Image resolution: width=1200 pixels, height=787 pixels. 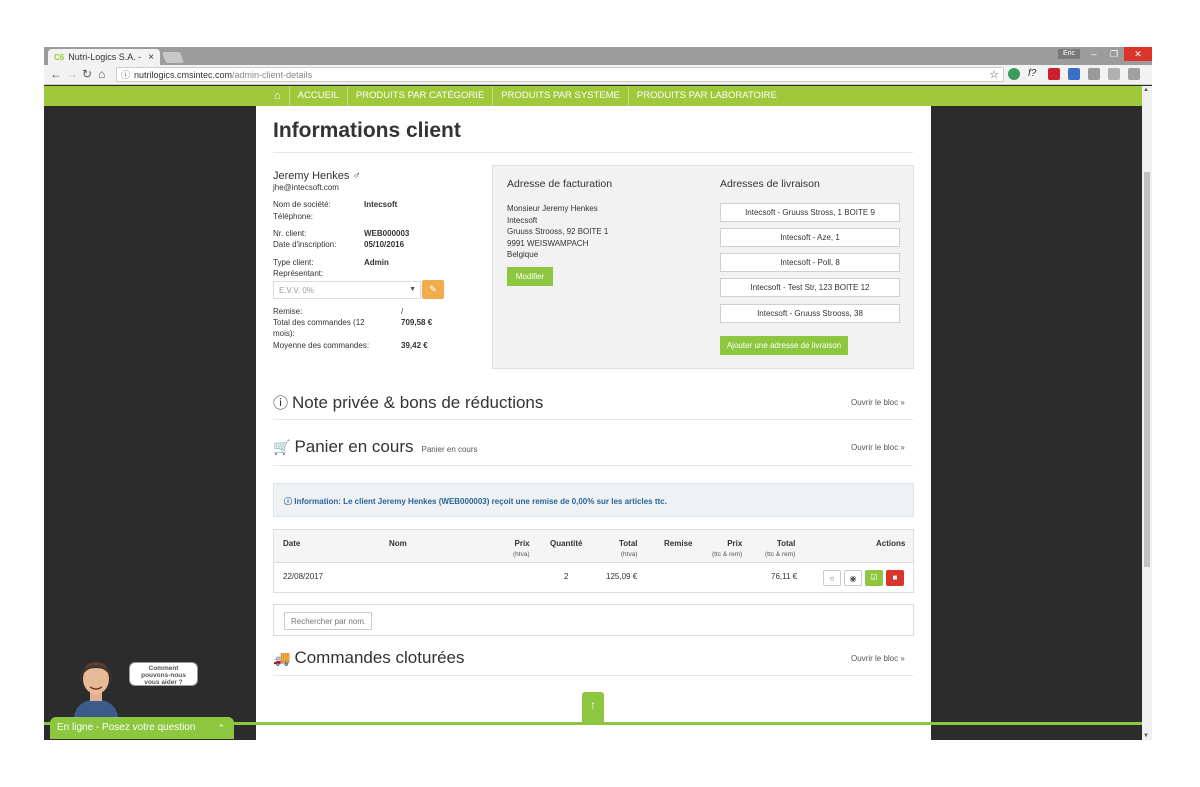 What do you see at coordinates (281, 403) in the screenshot?
I see `info-circle-icon: ⓘ` at bounding box center [281, 403].